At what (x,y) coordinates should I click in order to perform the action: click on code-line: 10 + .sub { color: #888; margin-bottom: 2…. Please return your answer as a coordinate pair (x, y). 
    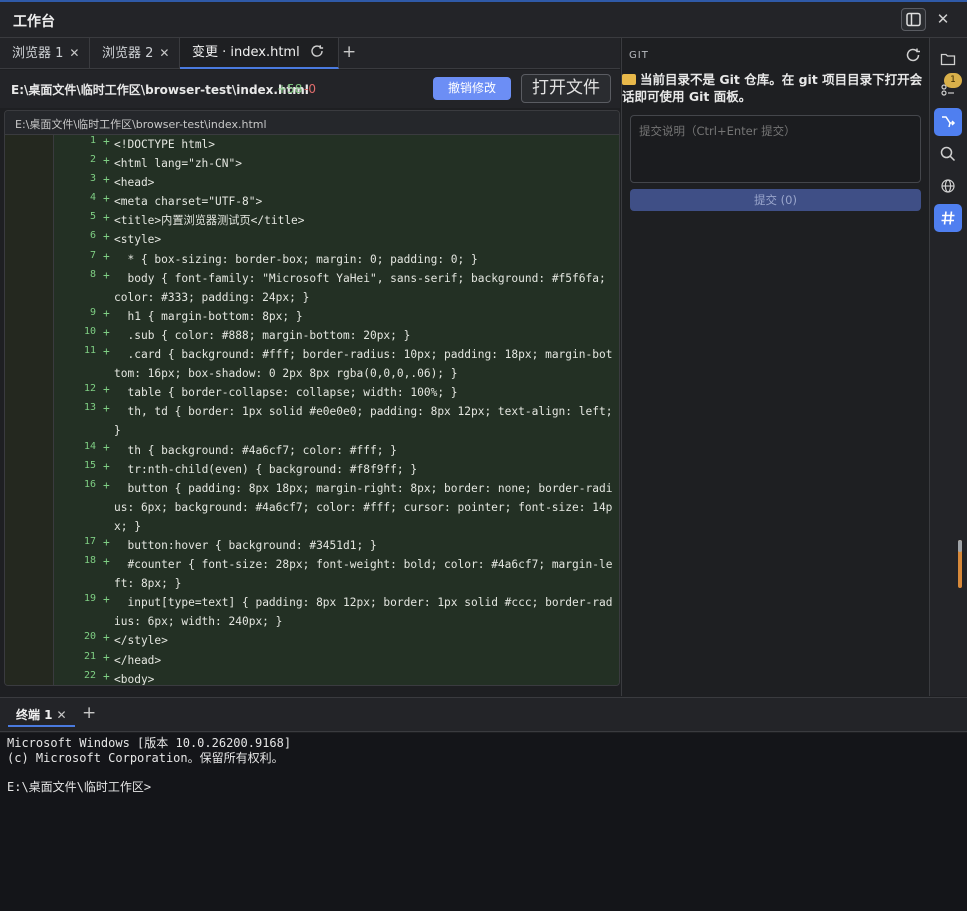
    Looking at the image, I should click on (312, 335).